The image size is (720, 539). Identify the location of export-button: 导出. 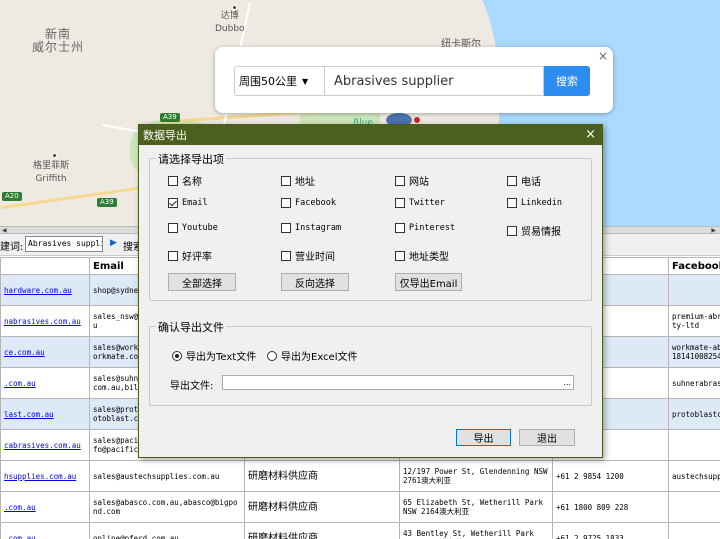
(483, 437).